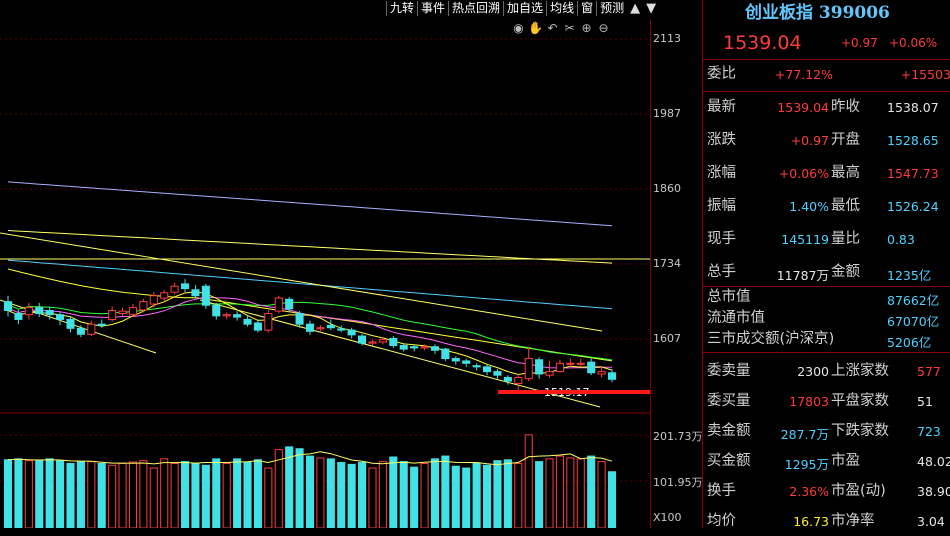 The width and height of the screenshot is (950, 536). Describe the element at coordinates (809, 491) in the screenshot. I see `stat-value: 2.36%` at that location.